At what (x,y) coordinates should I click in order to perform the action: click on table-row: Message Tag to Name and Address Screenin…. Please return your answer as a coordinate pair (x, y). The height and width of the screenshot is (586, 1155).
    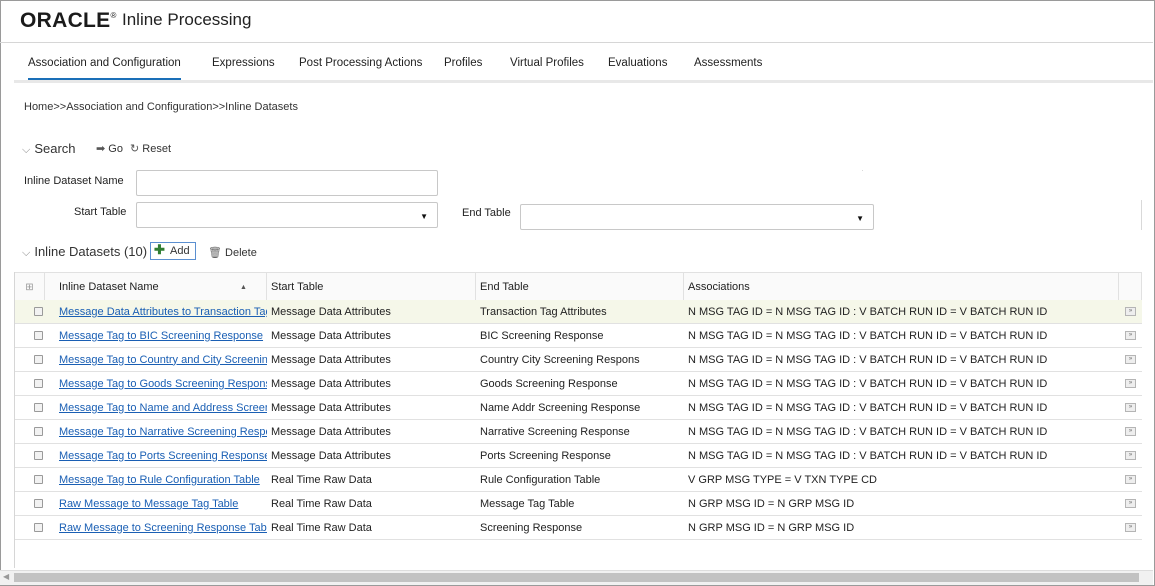
    Looking at the image, I should click on (578, 408).